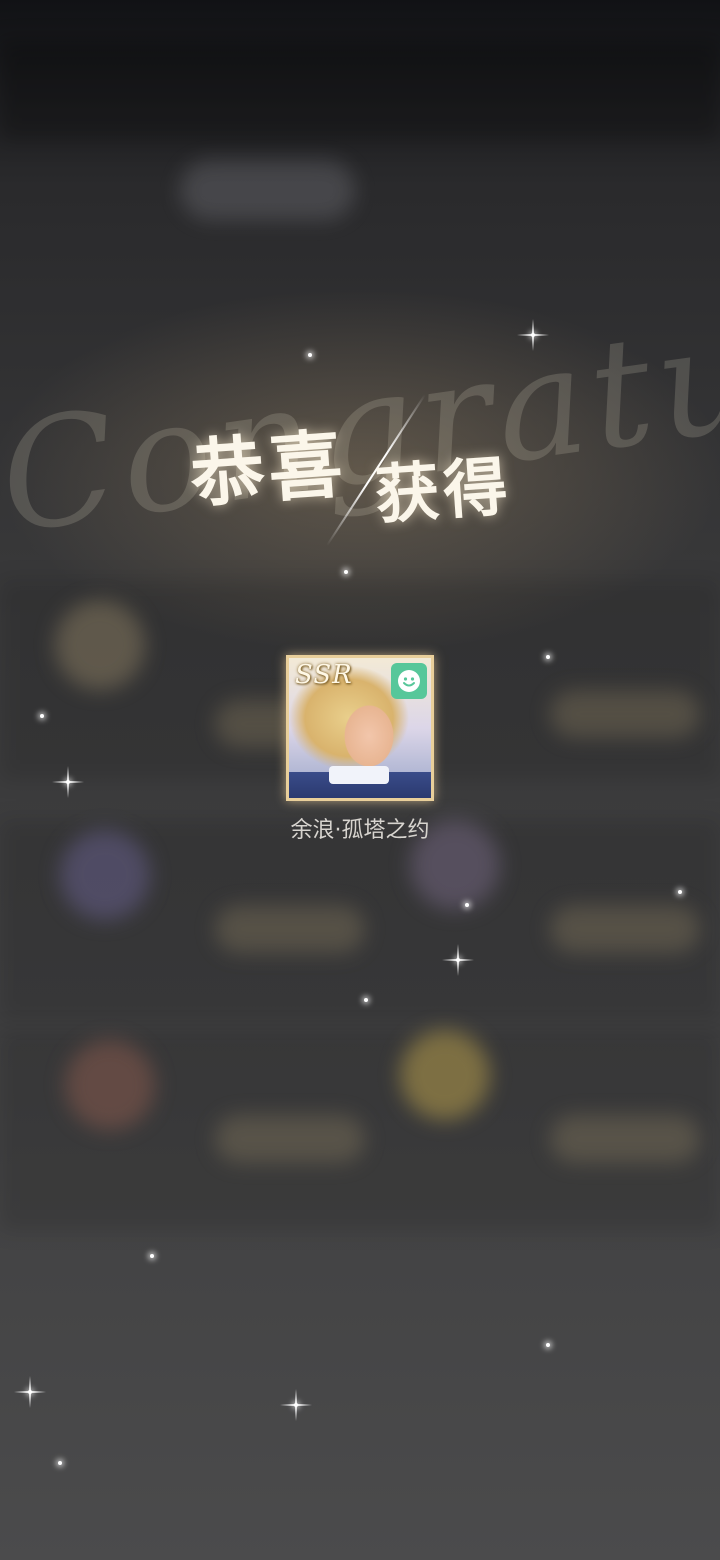 This screenshot has height=1560, width=720. I want to click on reward-name: 余浪·孤塔之约, so click(360, 830).